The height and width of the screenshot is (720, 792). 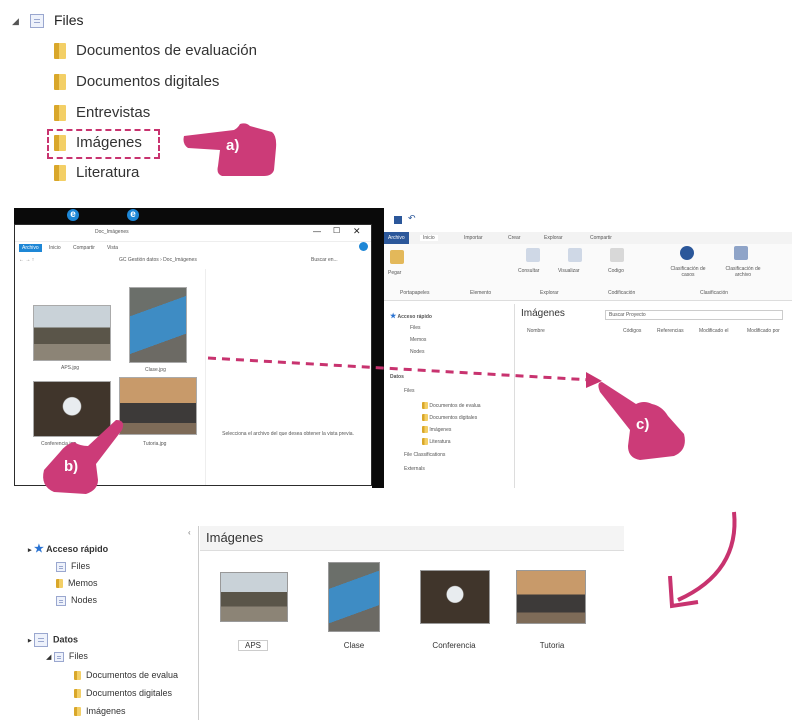 What do you see at coordinates (378, 348) in the screenshot?
I see `window-gap` at bounding box center [378, 348].